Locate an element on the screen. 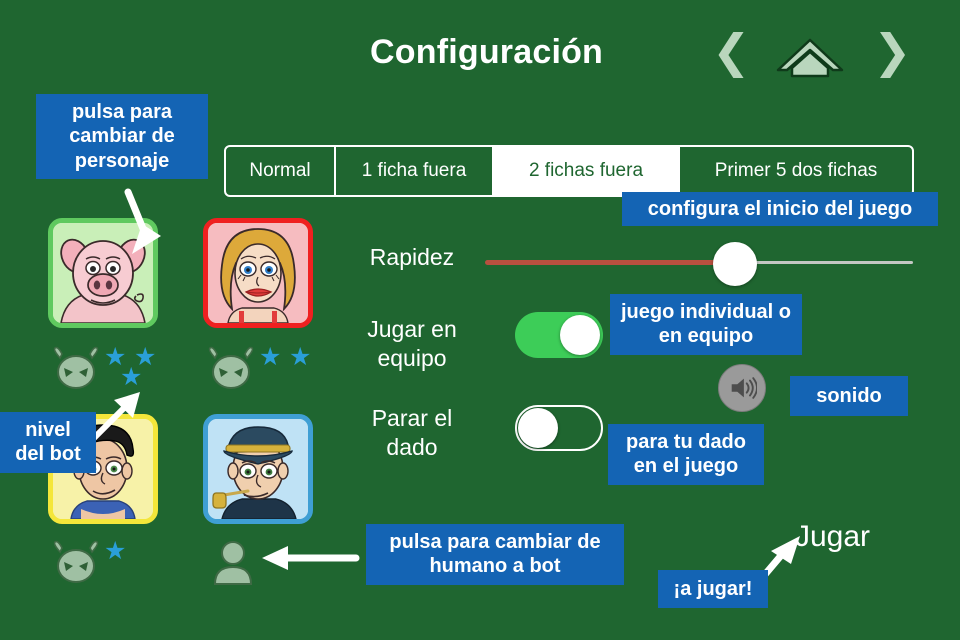  tab-1-ficha-fuera: 1 ficha fuera is located at coordinates (415, 171).